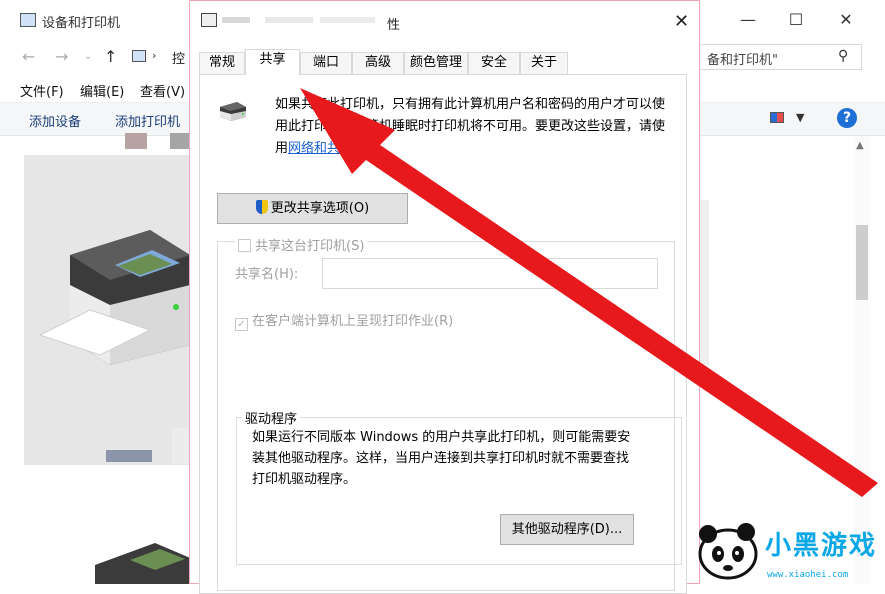 The height and width of the screenshot is (594, 885). Describe the element at coordinates (222, 63) in the screenshot. I see `tab-general: 常规` at that location.